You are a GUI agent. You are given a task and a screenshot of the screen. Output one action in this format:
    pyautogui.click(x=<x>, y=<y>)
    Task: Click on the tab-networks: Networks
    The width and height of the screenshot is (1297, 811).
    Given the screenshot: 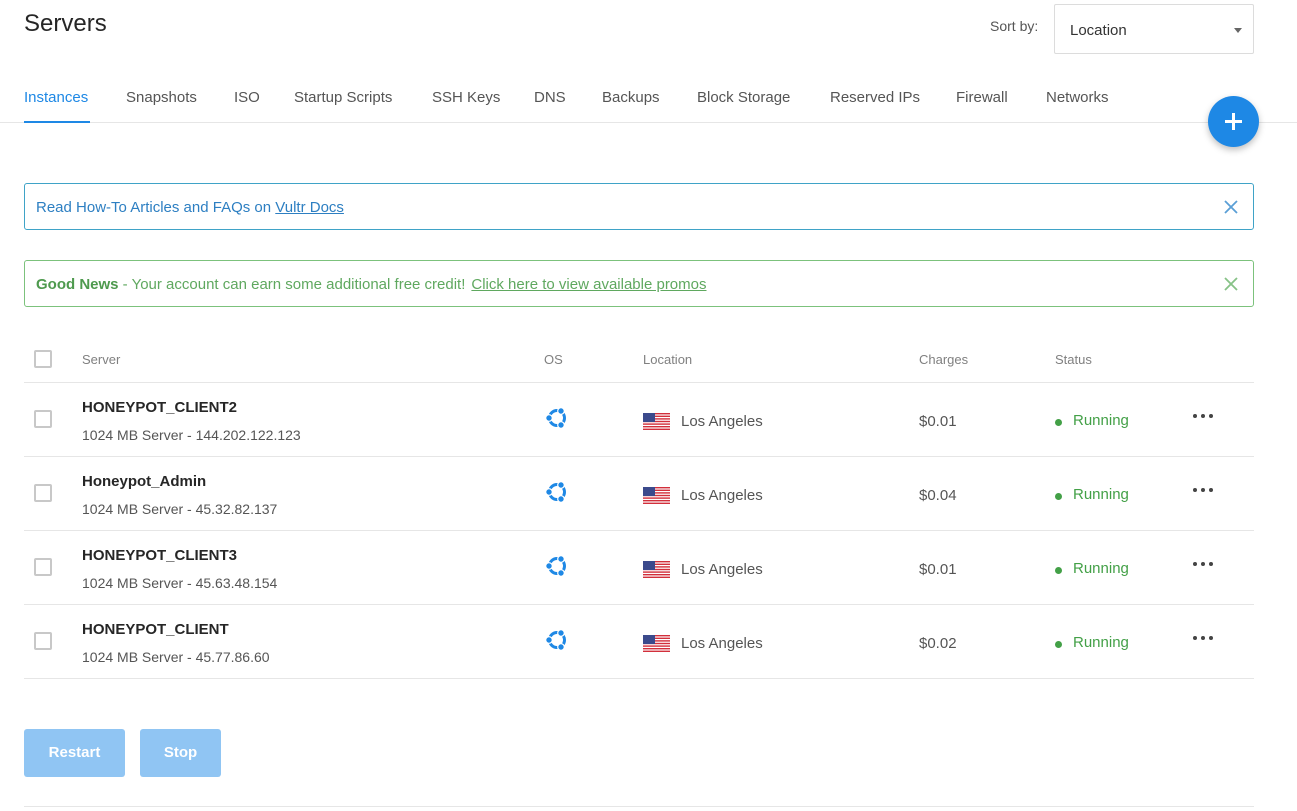 What is the action you would take?
    pyautogui.click(x=1077, y=106)
    